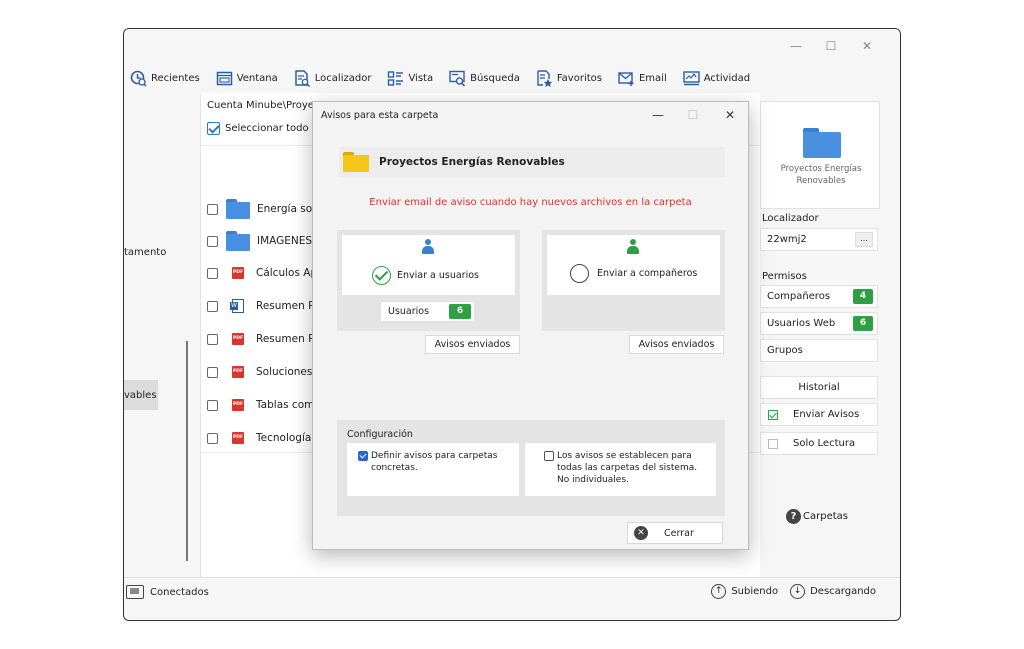 The height and width of the screenshot is (649, 1024). Describe the element at coordinates (140, 395) in the screenshot. I see `left-item-selected: vables` at that location.